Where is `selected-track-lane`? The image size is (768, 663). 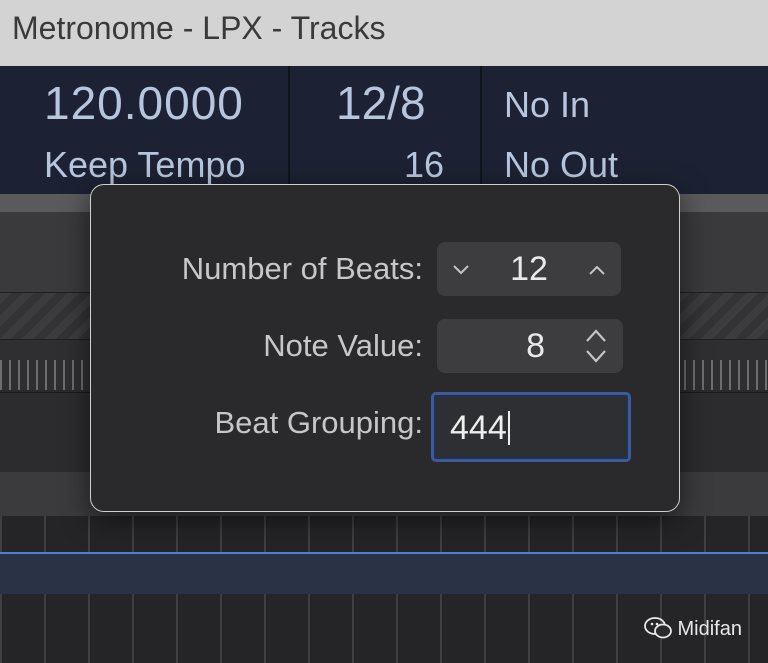 selected-track-lane is located at coordinates (384, 573).